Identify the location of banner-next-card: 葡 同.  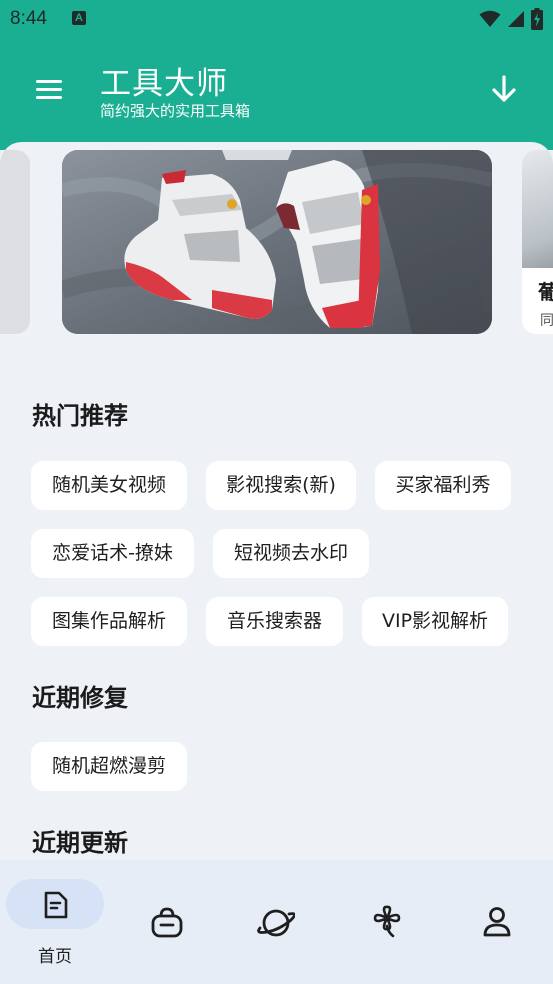
(537, 242).